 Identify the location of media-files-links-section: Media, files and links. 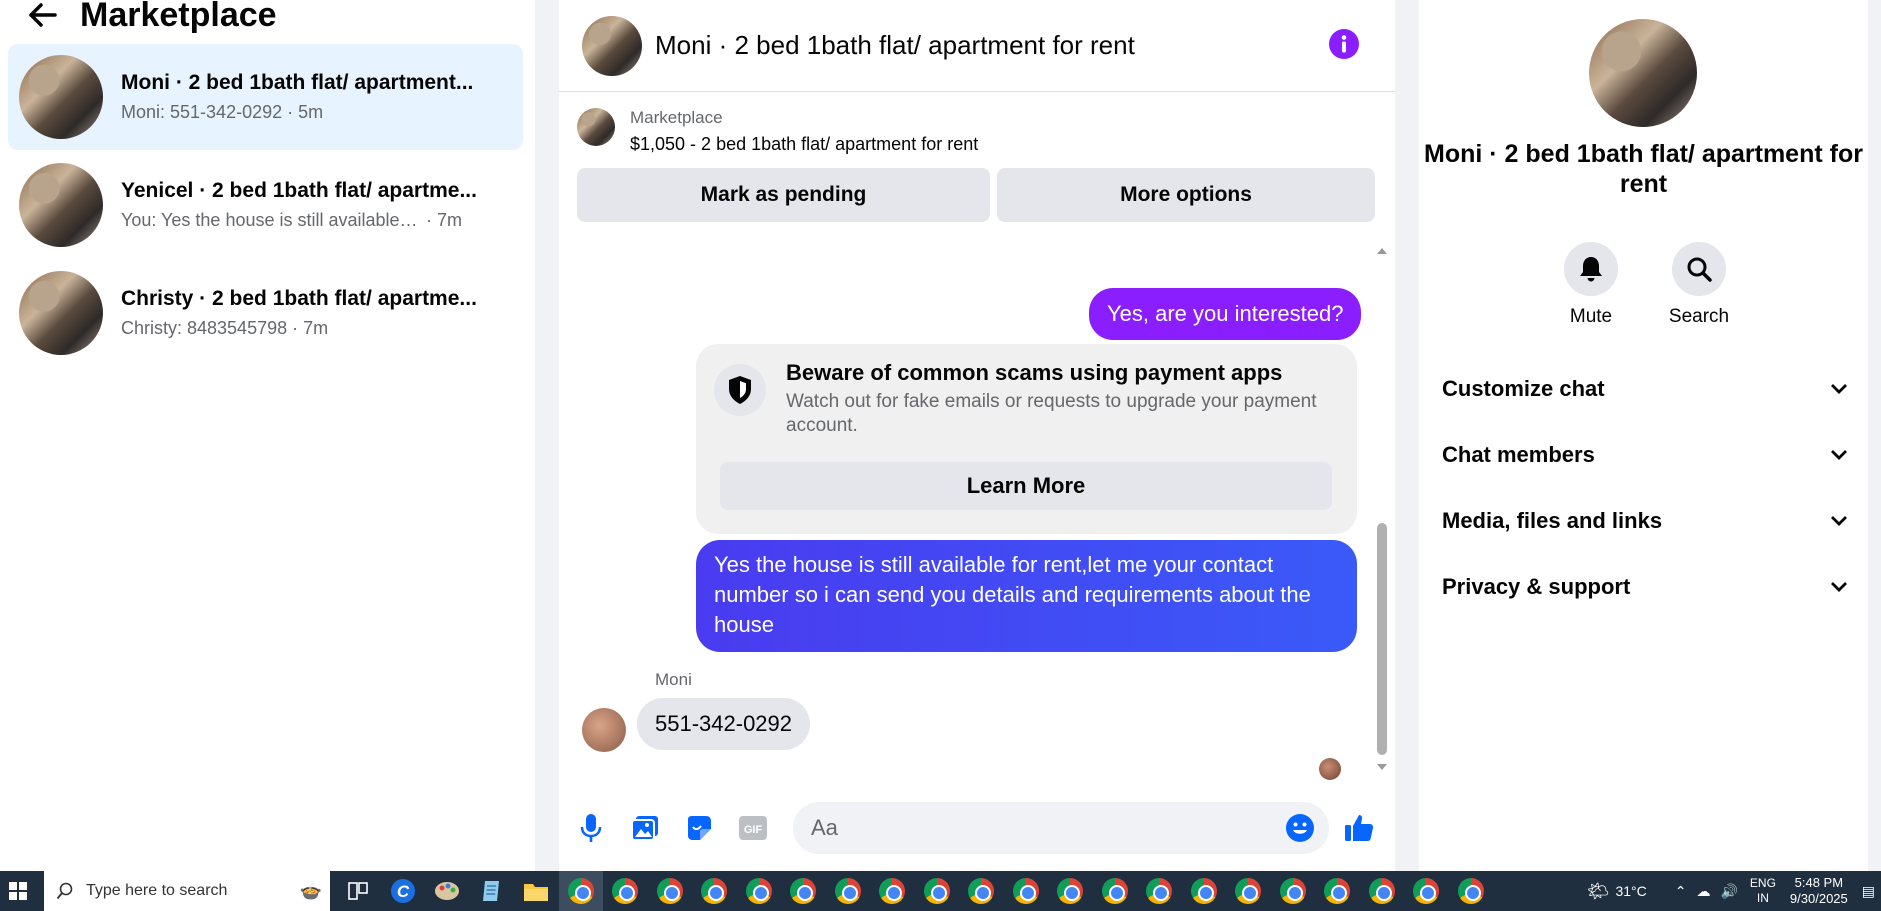
(1645, 521).